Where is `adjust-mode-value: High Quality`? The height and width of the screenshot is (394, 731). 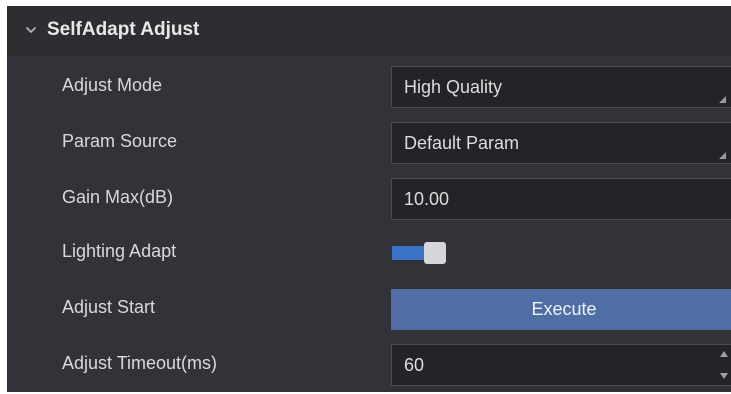 adjust-mode-value: High Quality is located at coordinates (453, 87).